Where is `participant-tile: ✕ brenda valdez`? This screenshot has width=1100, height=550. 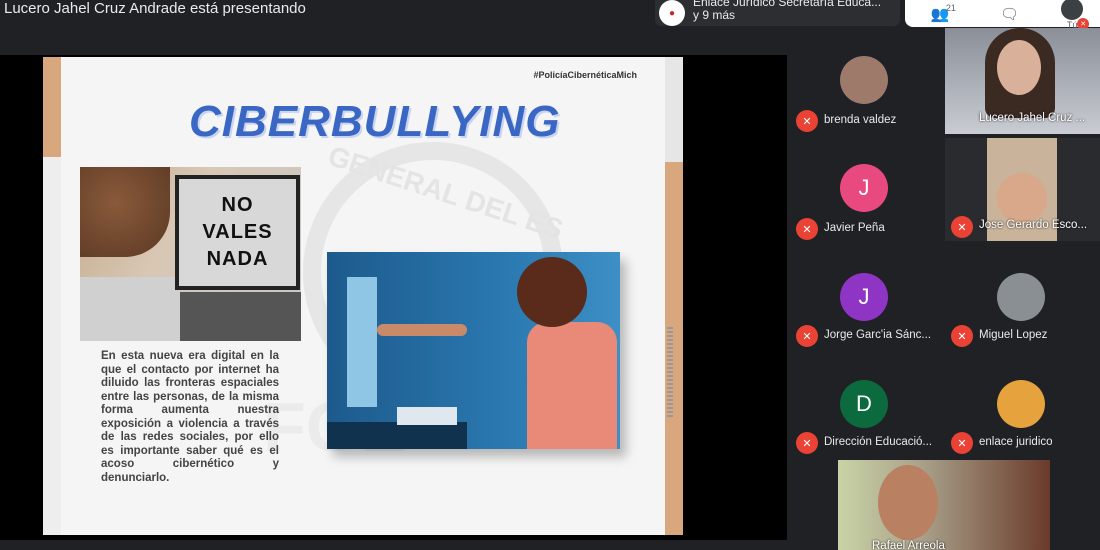 participant-tile: ✕ brenda valdez is located at coordinates (867, 81).